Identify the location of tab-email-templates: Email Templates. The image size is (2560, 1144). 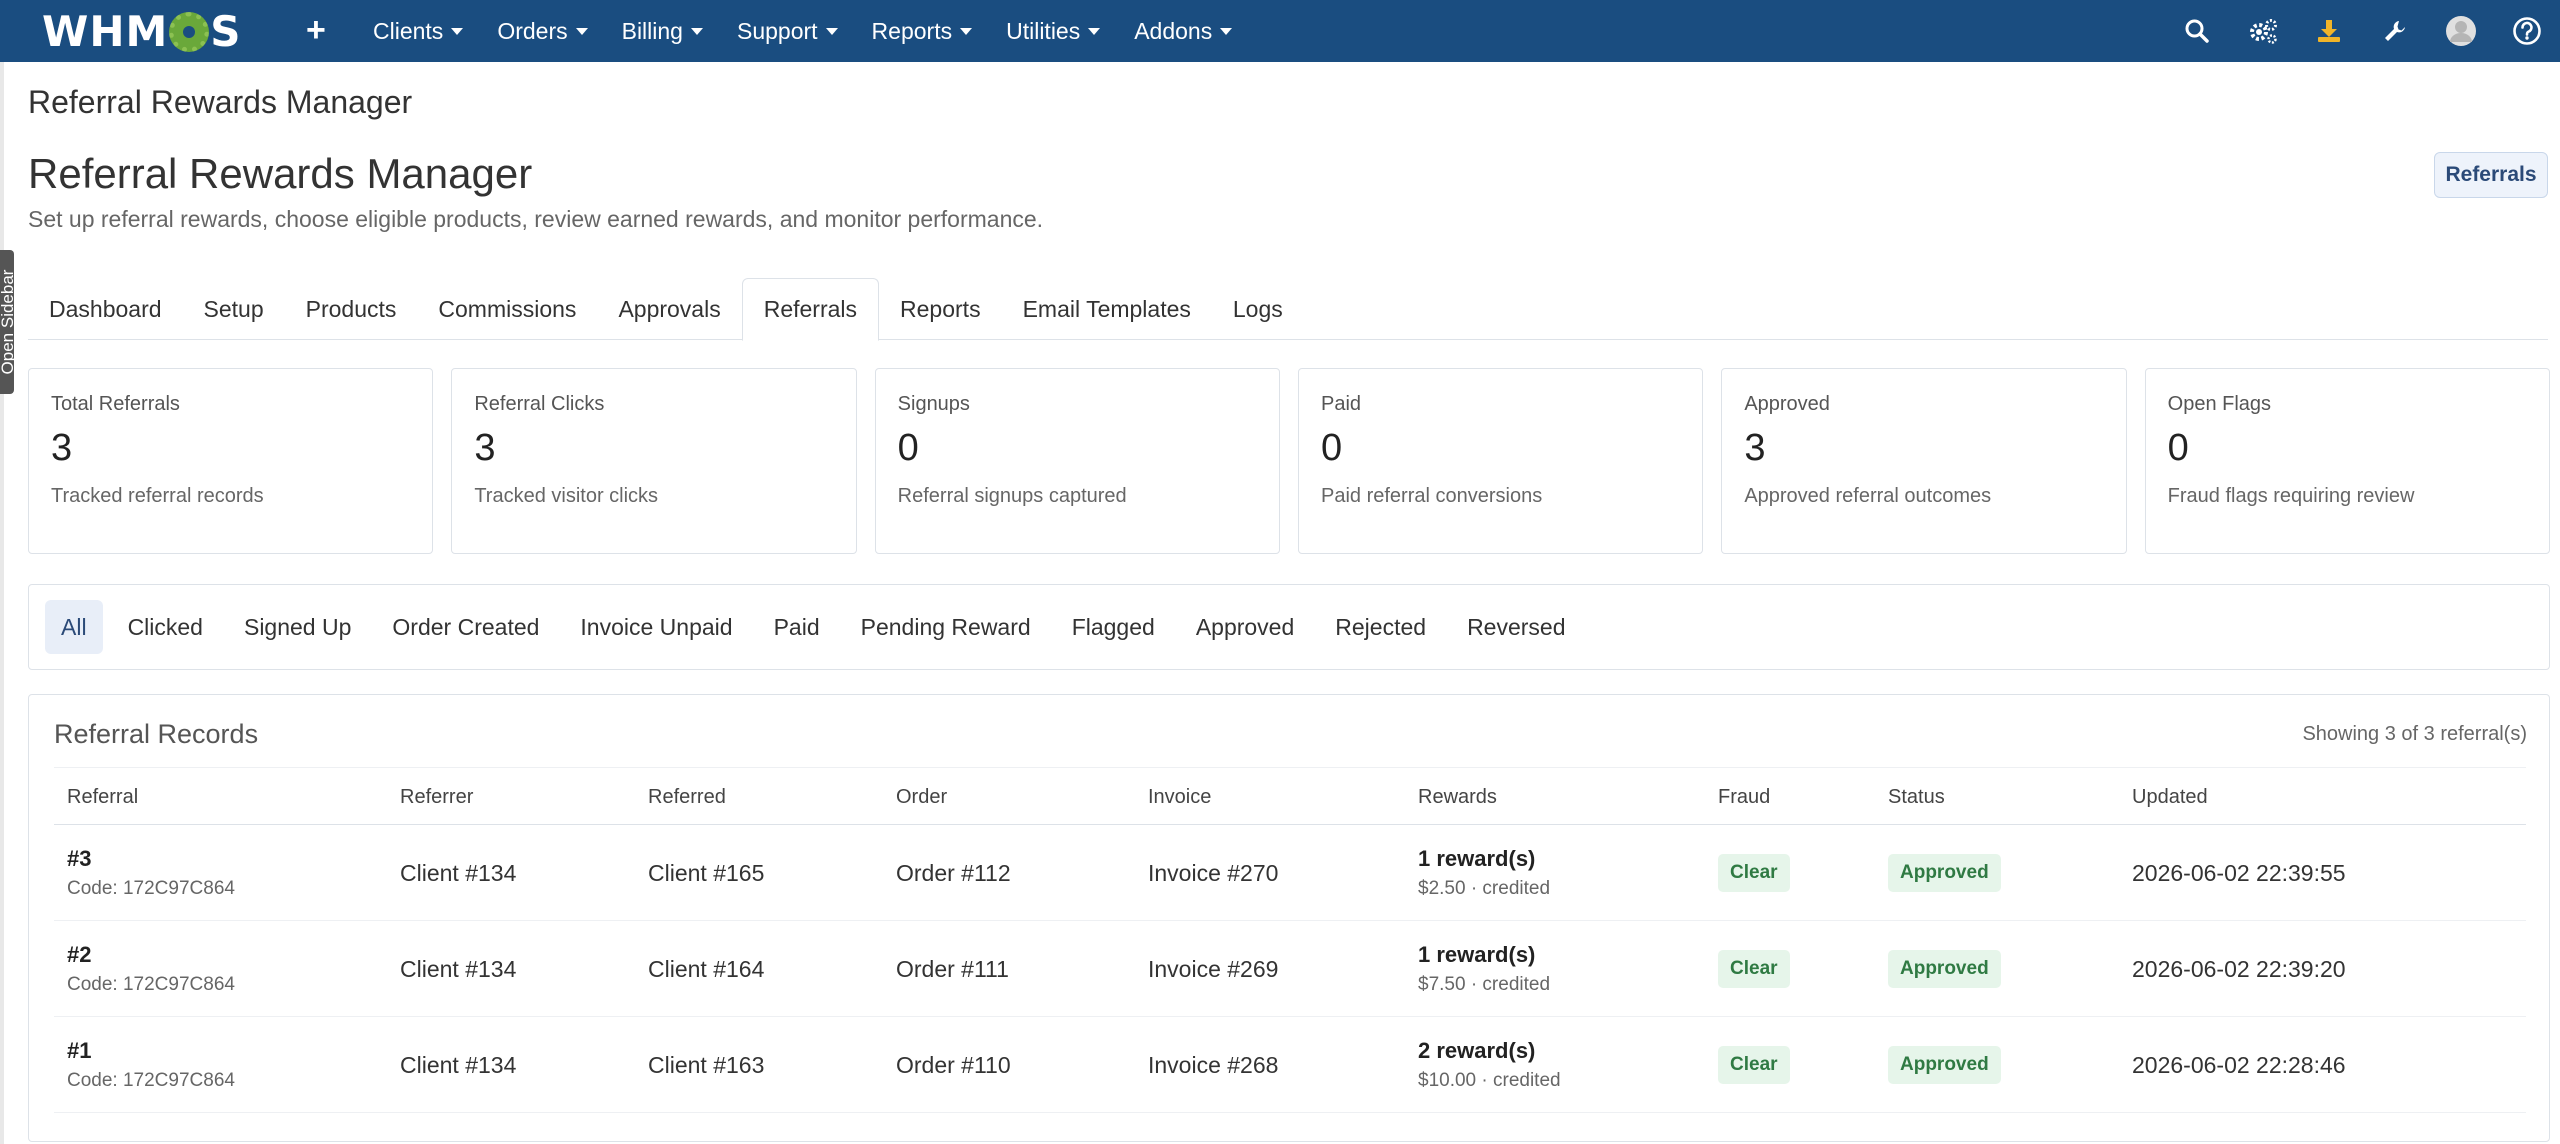
(1107, 309).